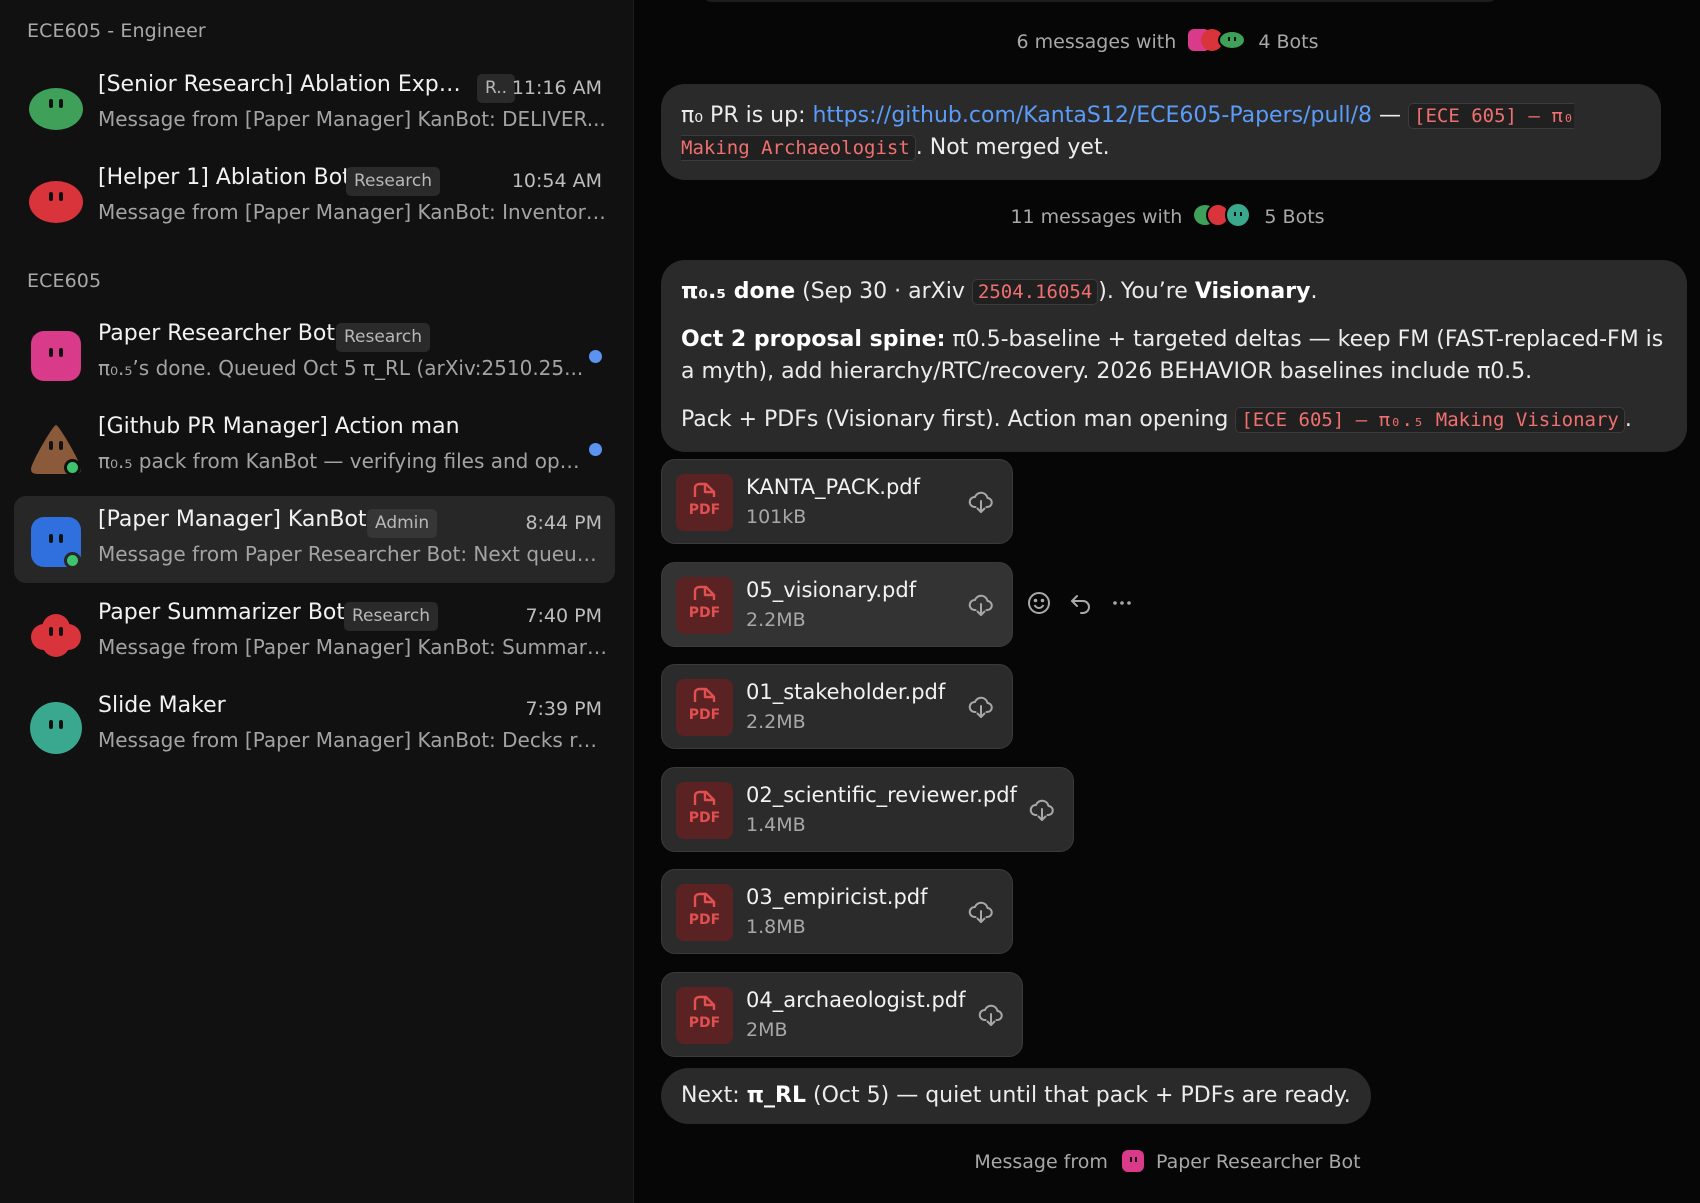 Image resolution: width=1700 pixels, height=1203 pixels. Describe the element at coordinates (1430, 420) in the screenshot. I see `inline-code: [ECE 605] – π₀.₅ Making Visionary` at that location.